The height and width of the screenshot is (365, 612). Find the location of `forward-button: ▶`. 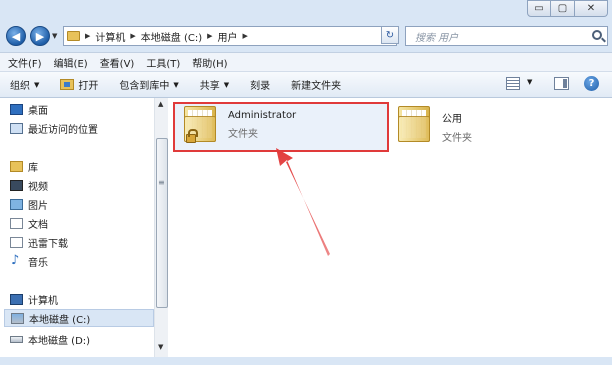

forward-button: ▶ is located at coordinates (40, 36).